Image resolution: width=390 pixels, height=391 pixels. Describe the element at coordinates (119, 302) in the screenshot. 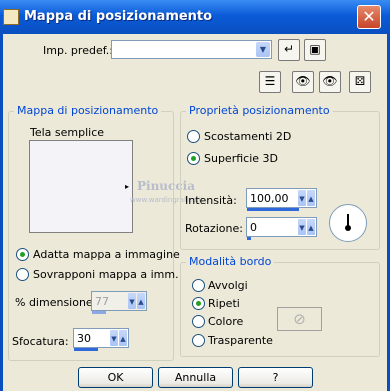

I see `size-spinner: 77 ▼ ▲` at that location.